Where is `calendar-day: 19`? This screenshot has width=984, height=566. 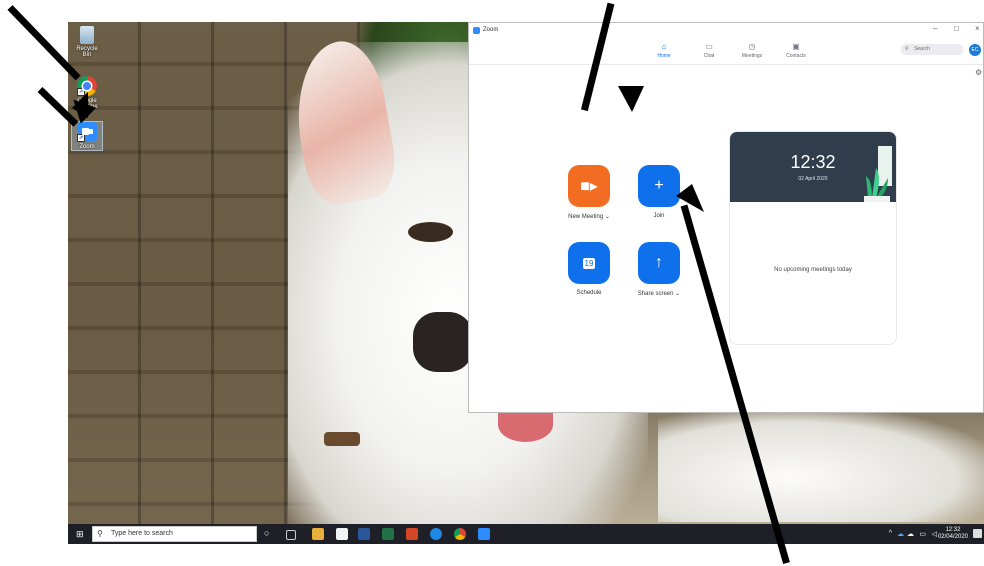 calendar-day: 19 is located at coordinates (589, 263).